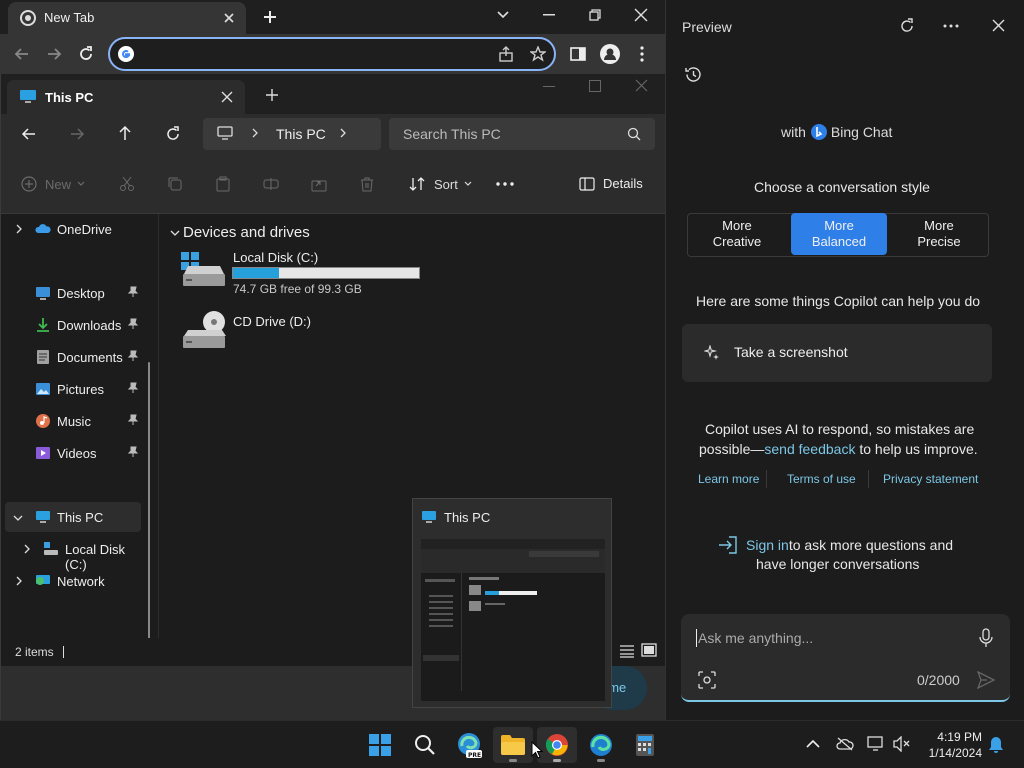 This screenshot has height=768, width=1024. I want to click on refresh-icon, so click(173, 134).